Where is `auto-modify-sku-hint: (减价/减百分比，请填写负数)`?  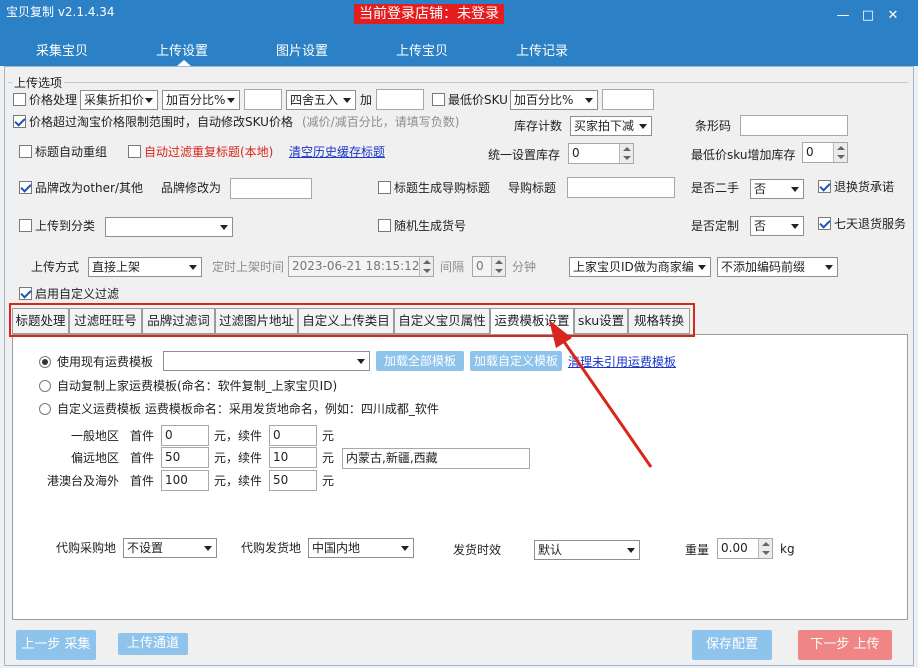
auto-modify-sku-hint: (减价/减百分比，请填写负数) is located at coordinates (381, 122).